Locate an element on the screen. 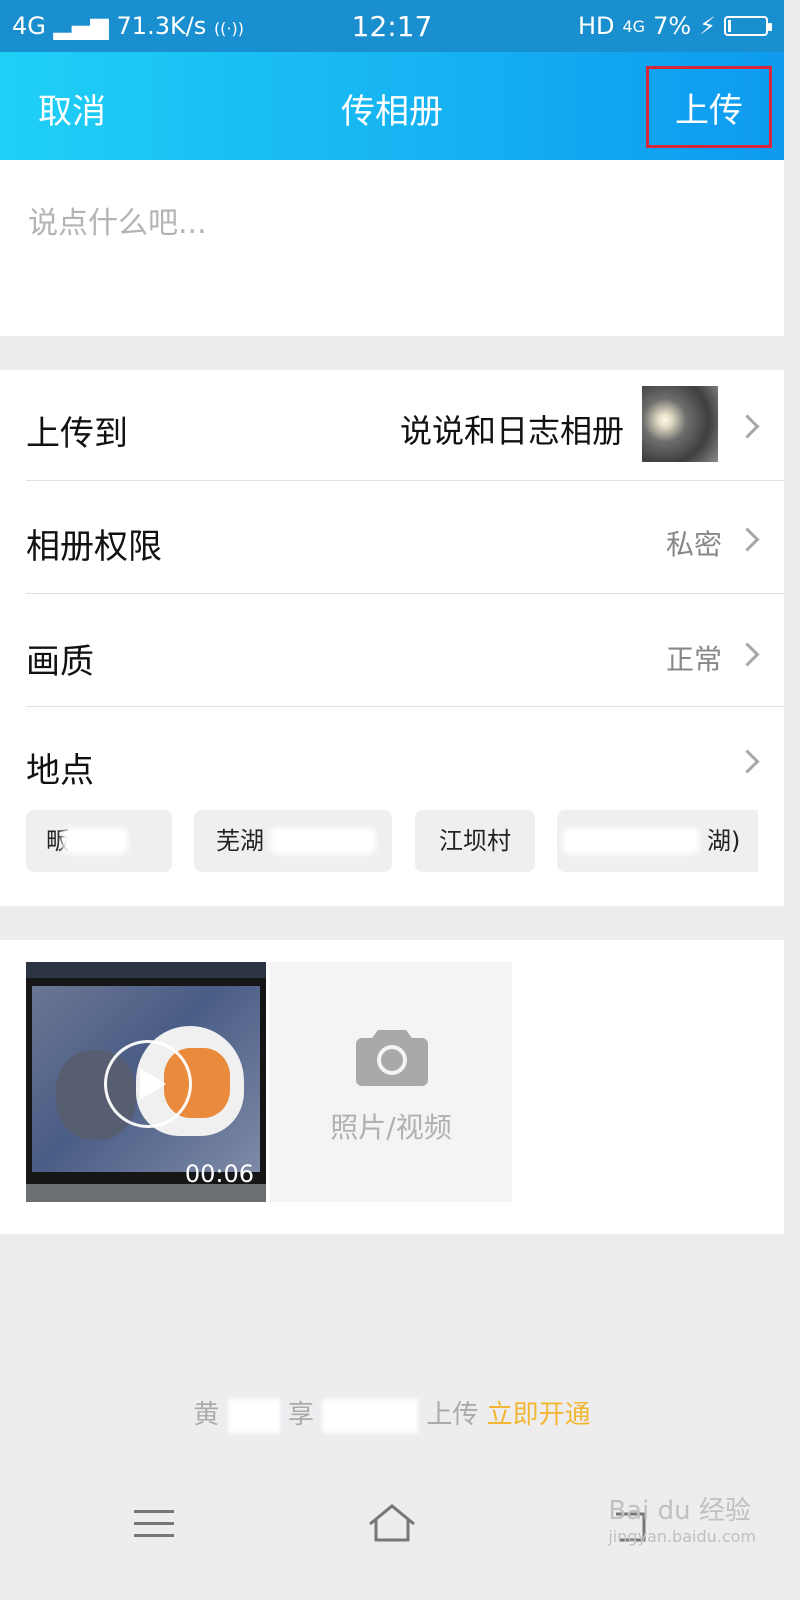 The width and height of the screenshot is (800, 1600). promo-text-b: 享 is located at coordinates (300, 1415).